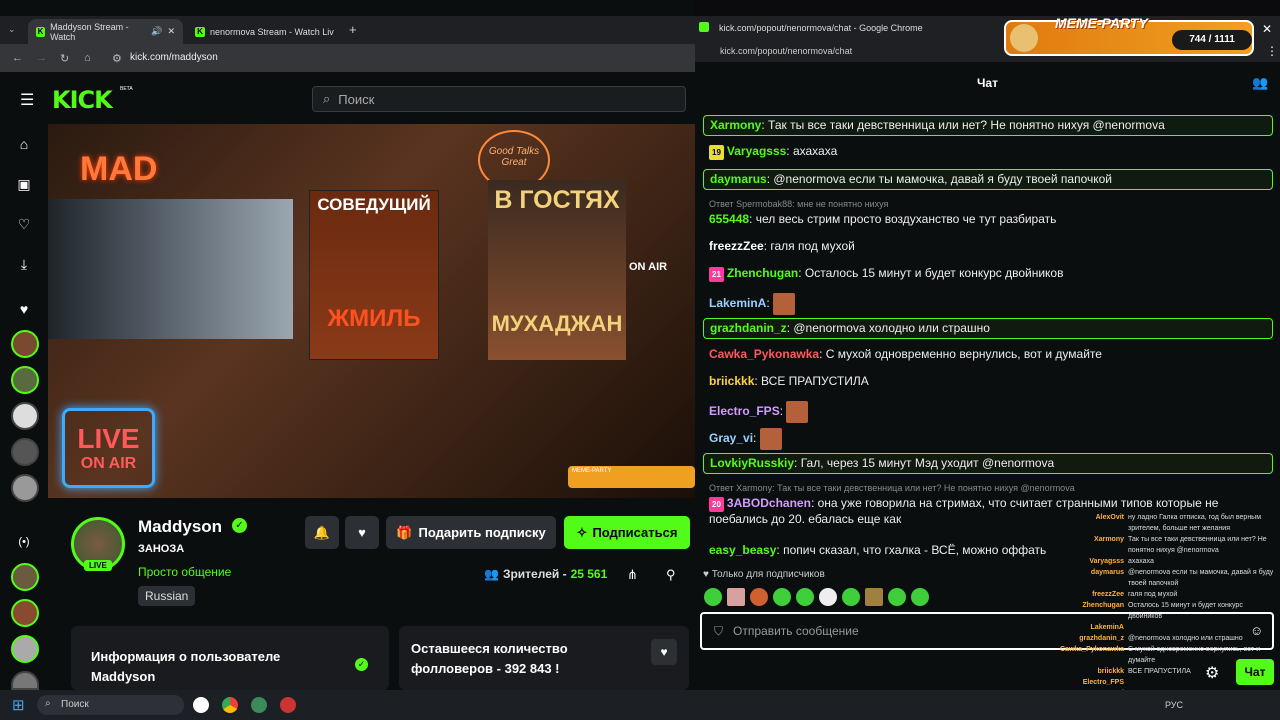 This screenshot has width=1280, height=720. What do you see at coordinates (362, 532) in the screenshot?
I see `favorite-button: ♥` at bounding box center [362, 532].